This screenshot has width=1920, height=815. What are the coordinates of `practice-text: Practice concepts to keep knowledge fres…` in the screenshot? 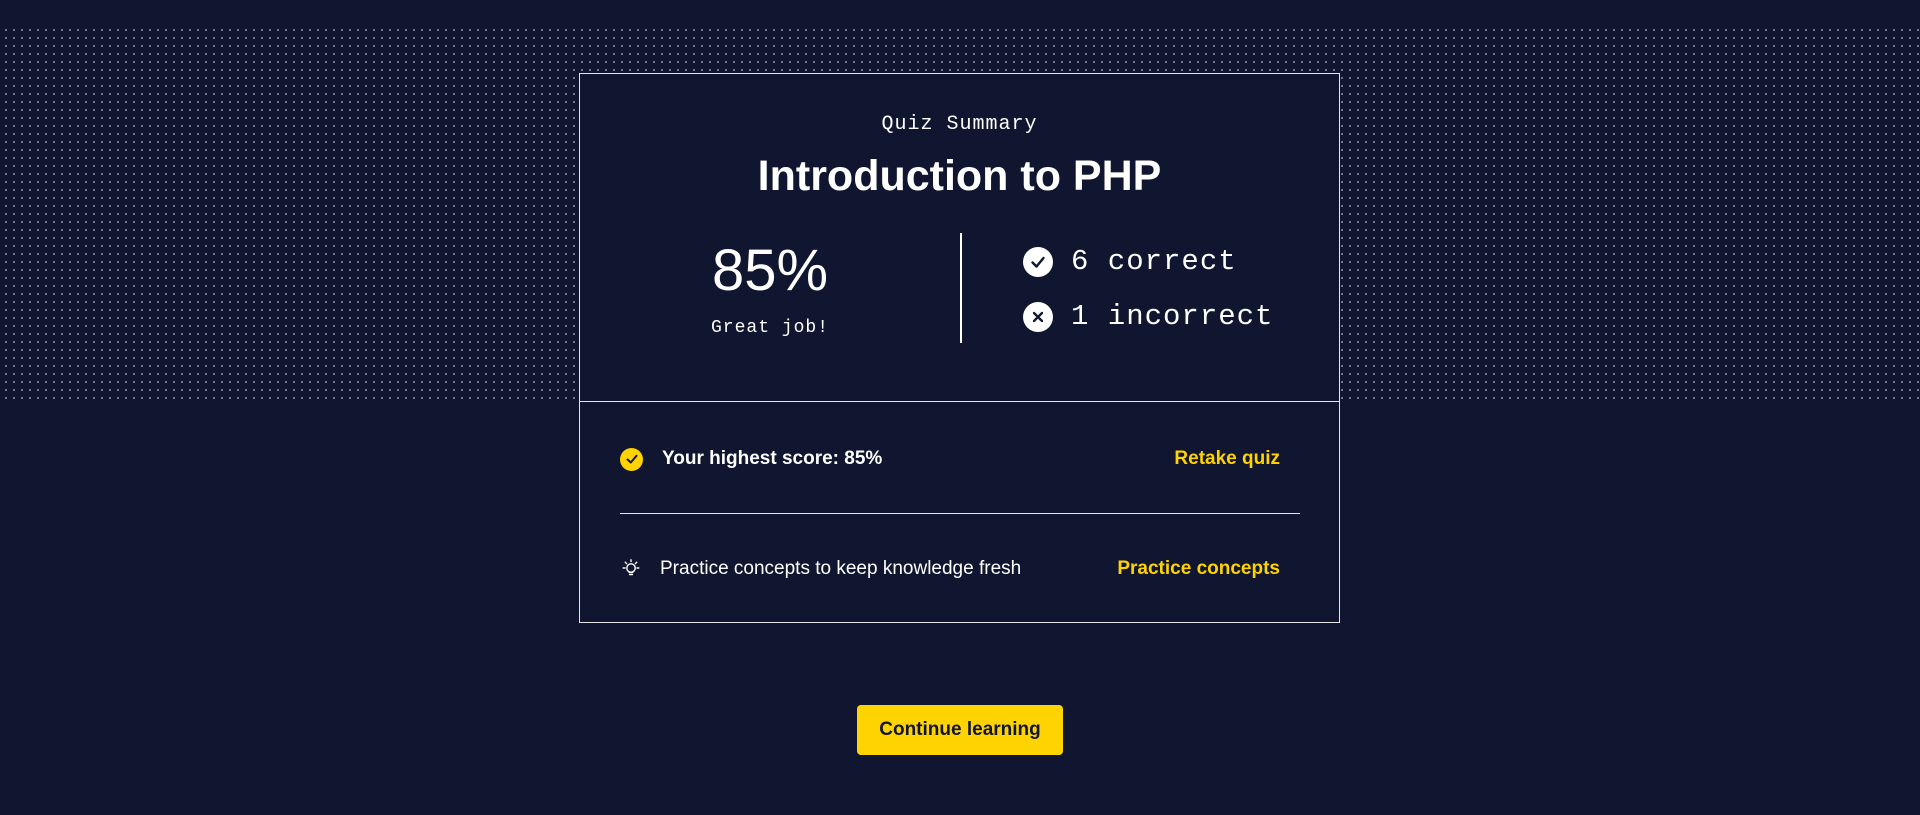 It's located at (841, 568).